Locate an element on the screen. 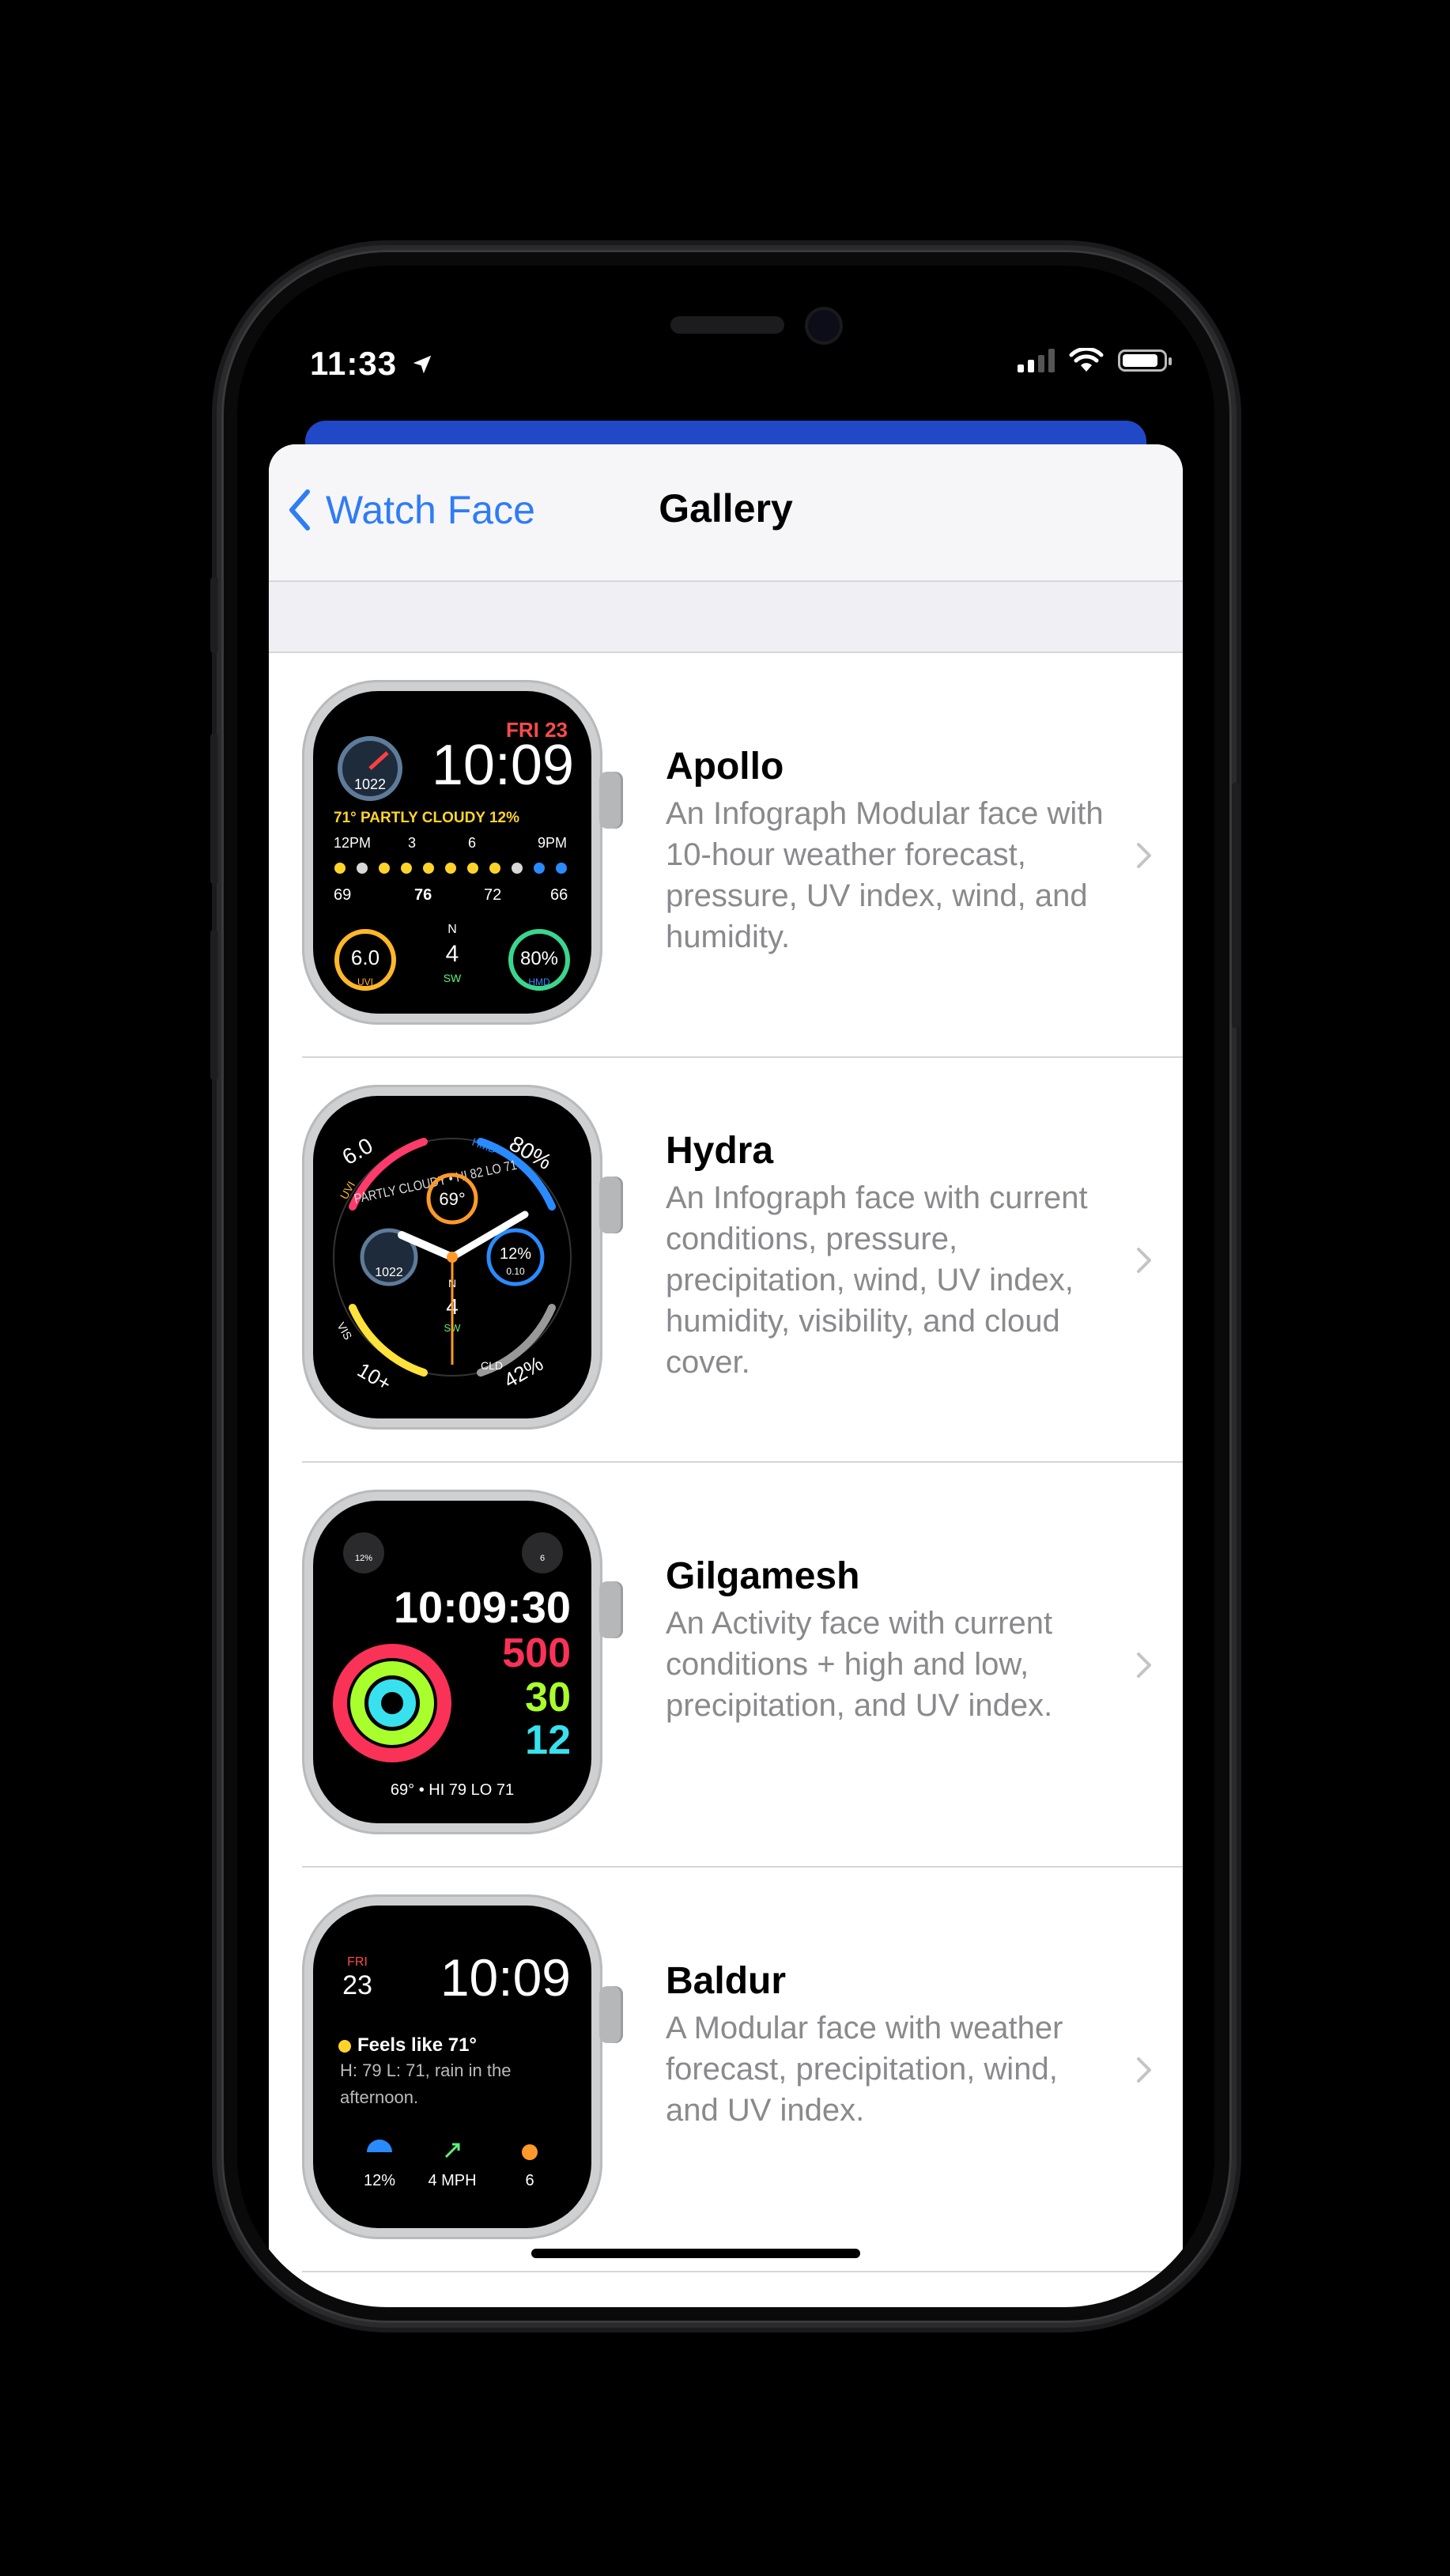  volume-down-button is located at coordinates (214, 1005).